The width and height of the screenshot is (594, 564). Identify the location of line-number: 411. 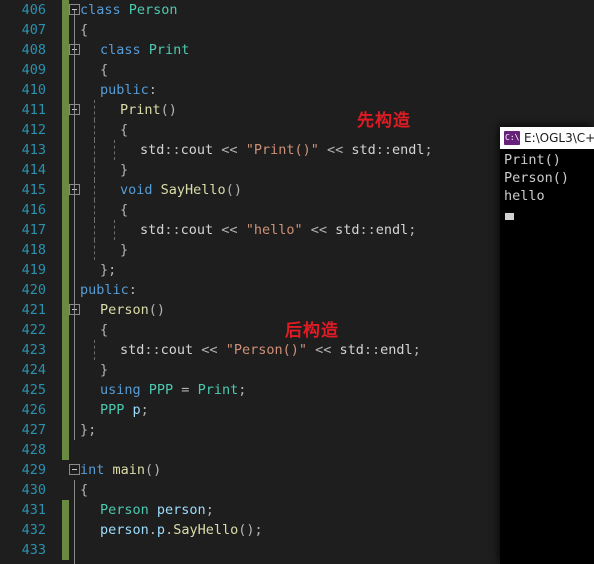
(33, 110).